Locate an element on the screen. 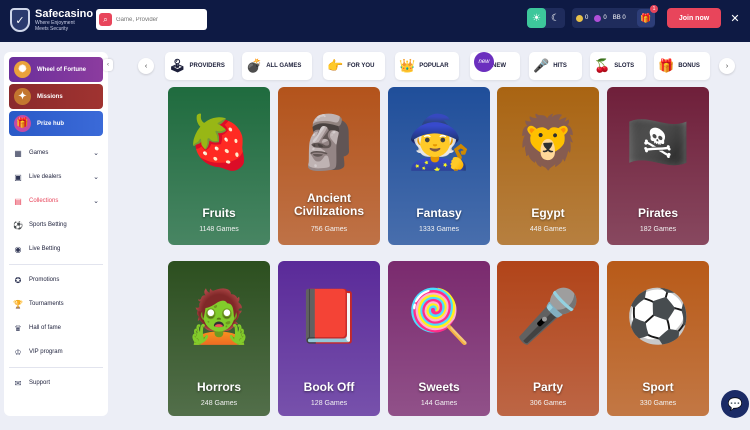 The width and height of the screenshot is (750, 430). chat-button: 💬 is located at coordinates (735, 404).